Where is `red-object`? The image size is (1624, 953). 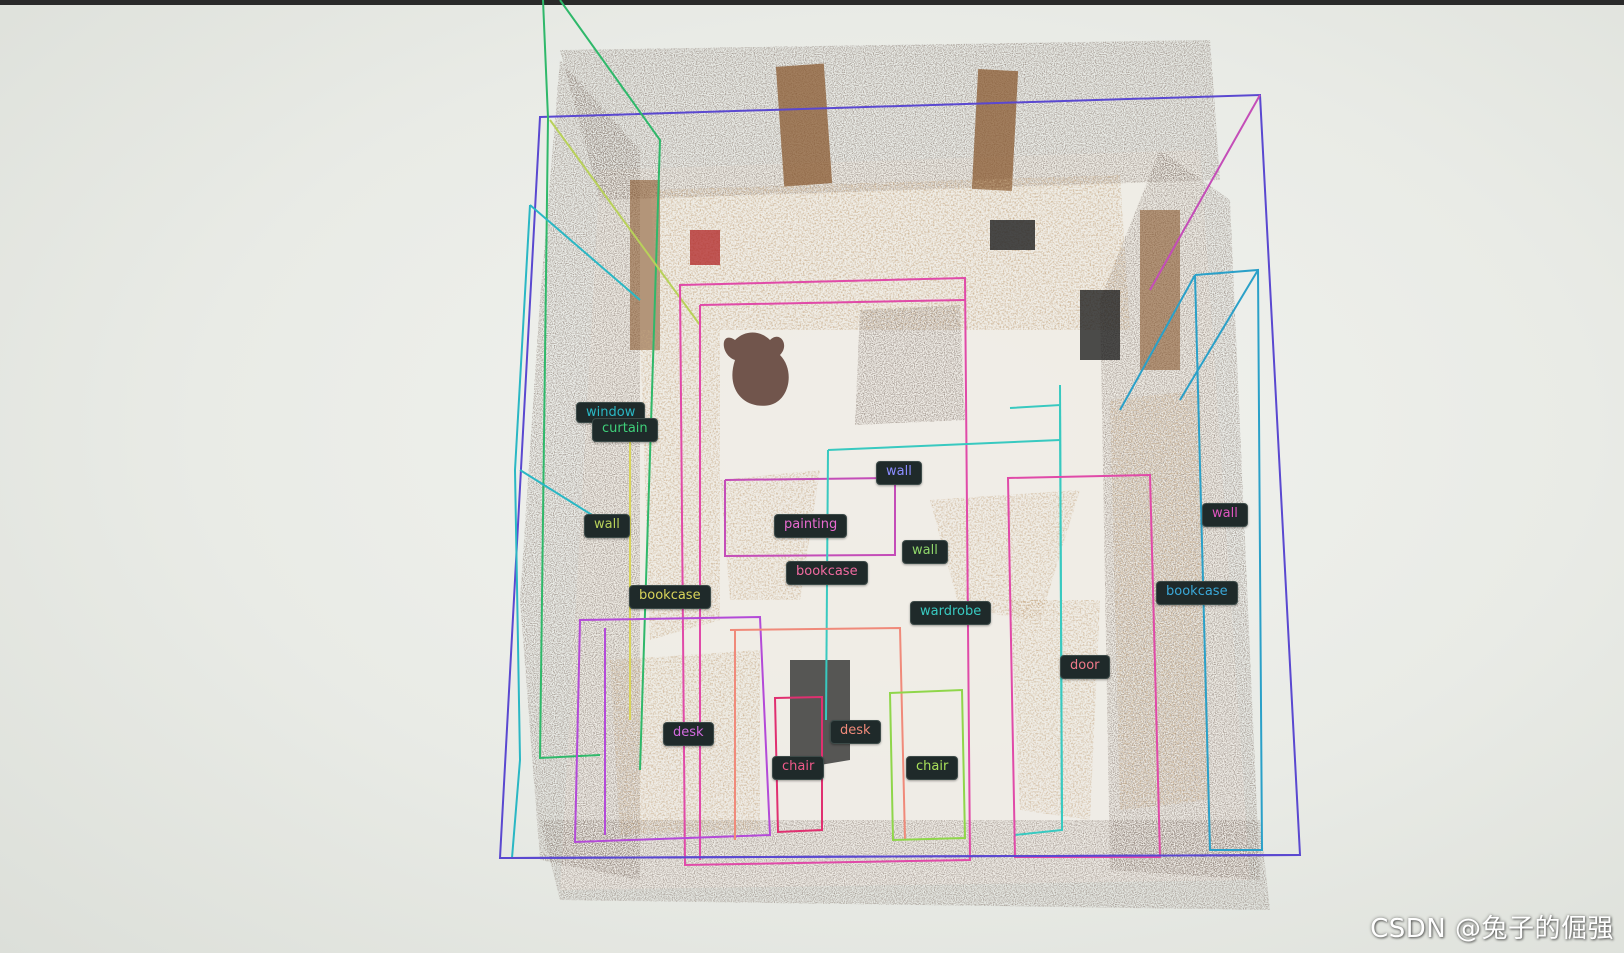
red-object is located at coordinates (705, 247).